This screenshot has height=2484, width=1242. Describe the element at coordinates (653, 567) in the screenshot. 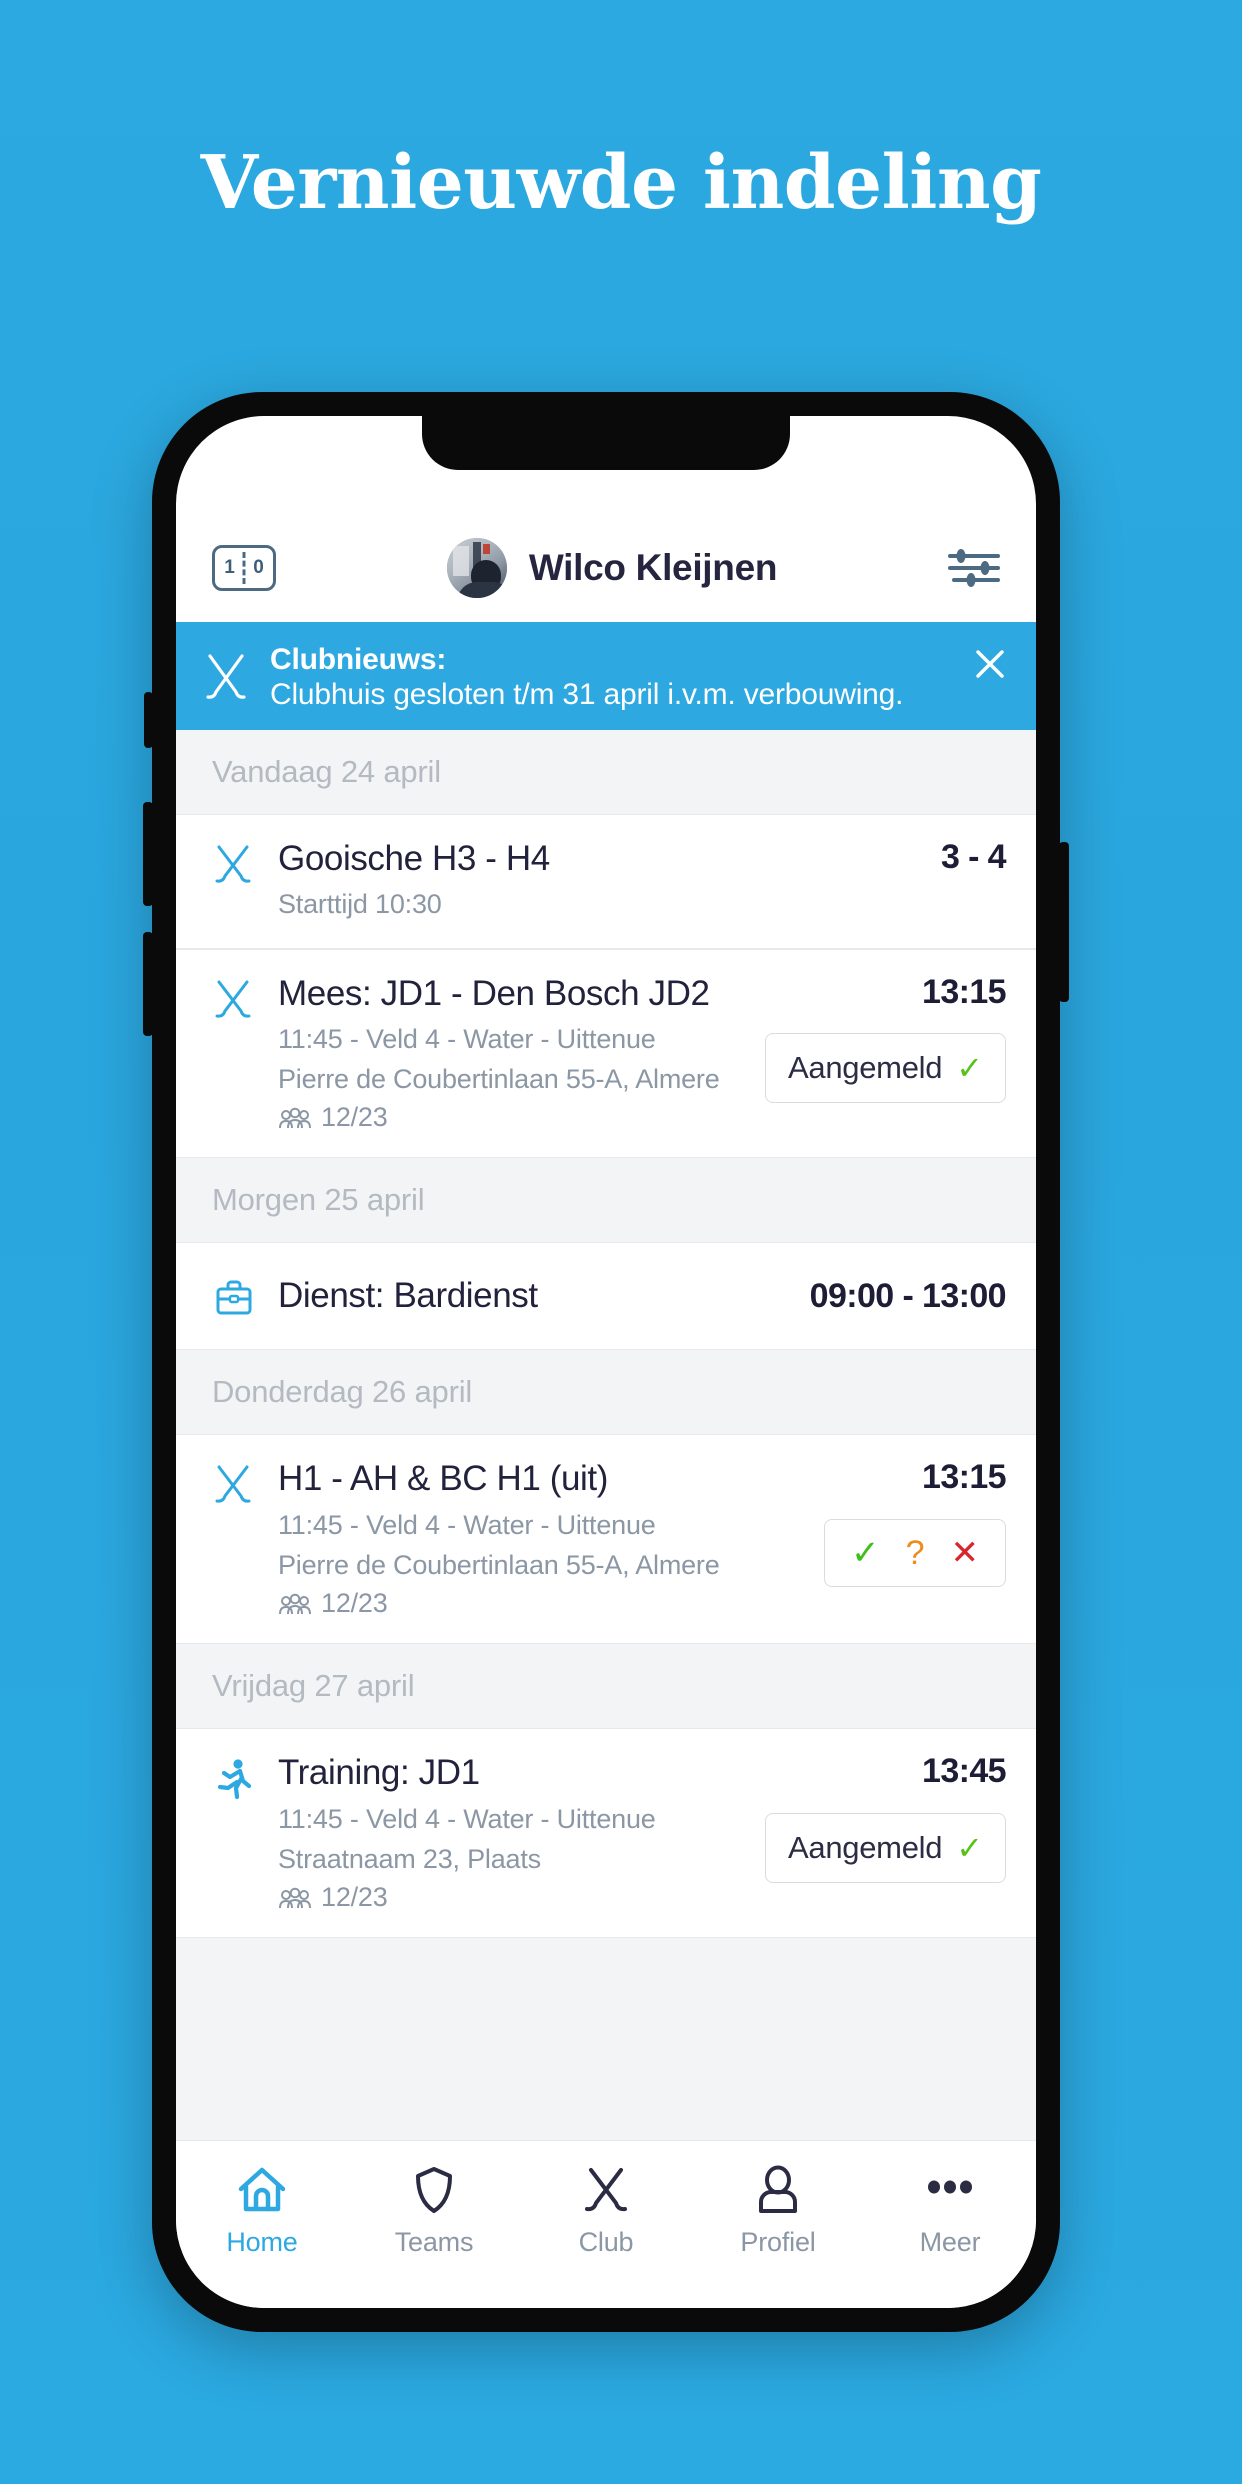

I see `user-name: Wilco Kleijnen` at that location.